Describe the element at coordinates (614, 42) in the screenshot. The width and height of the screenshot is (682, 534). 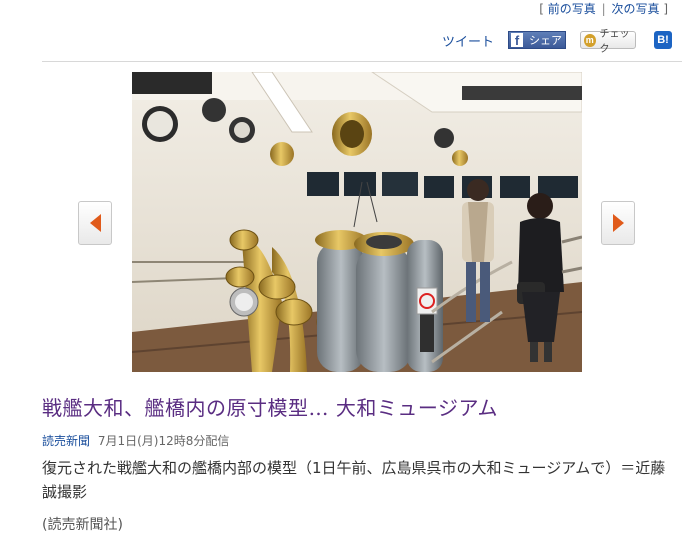
I see `mixi-check-label: チェック` at that location.